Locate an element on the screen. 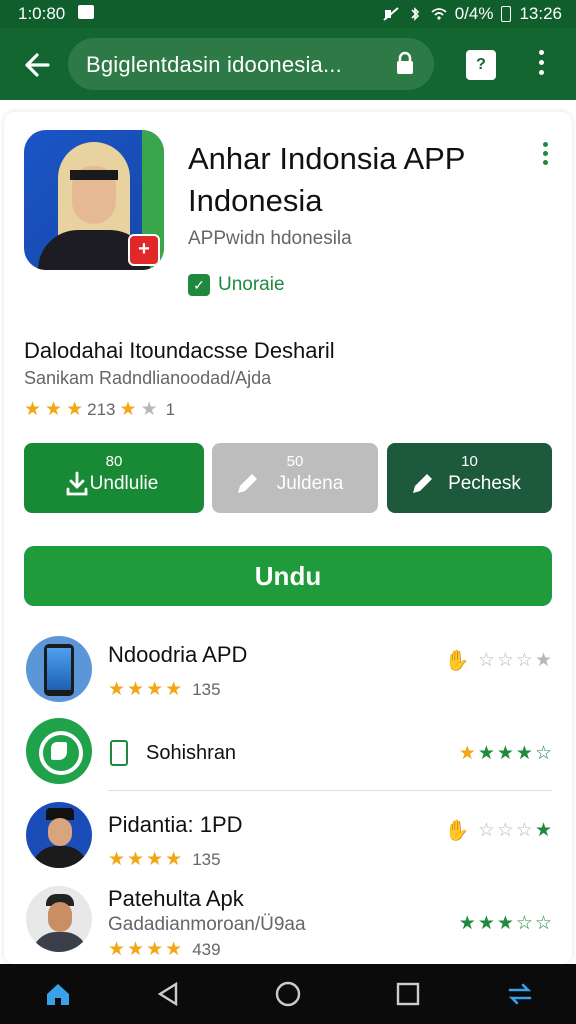 Image resolution: width=576 pixels, height=1024 pixels. list-item-title: Ndoodria APD is located at coordinates (178, 654).